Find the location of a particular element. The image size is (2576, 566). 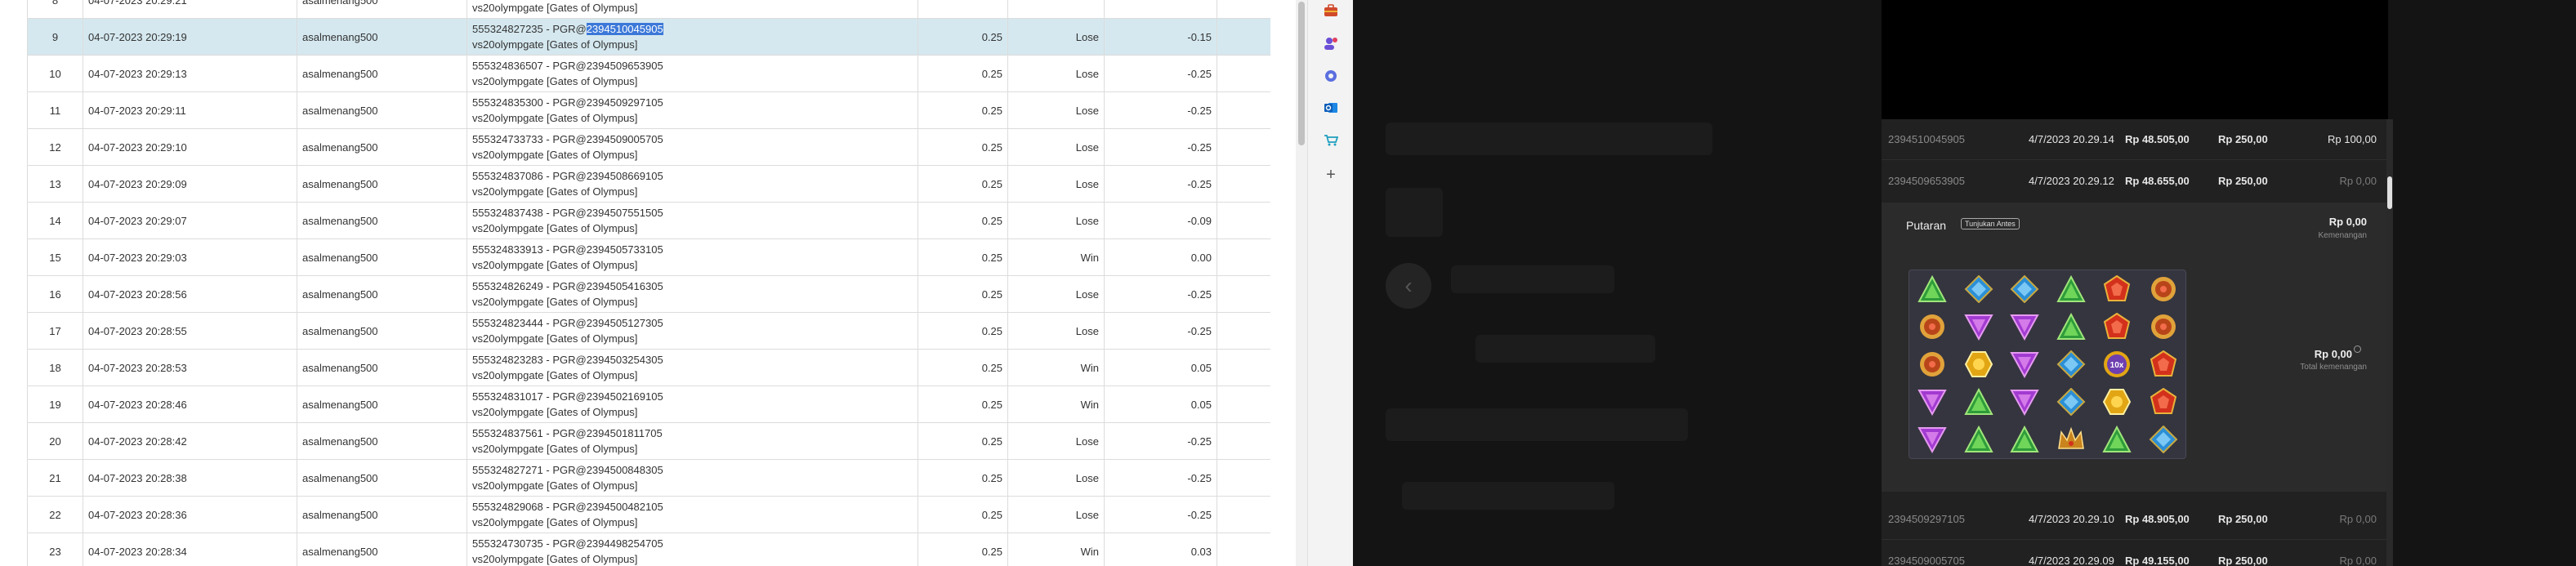

cell-no: 10 is located at coordinates (55, 73).